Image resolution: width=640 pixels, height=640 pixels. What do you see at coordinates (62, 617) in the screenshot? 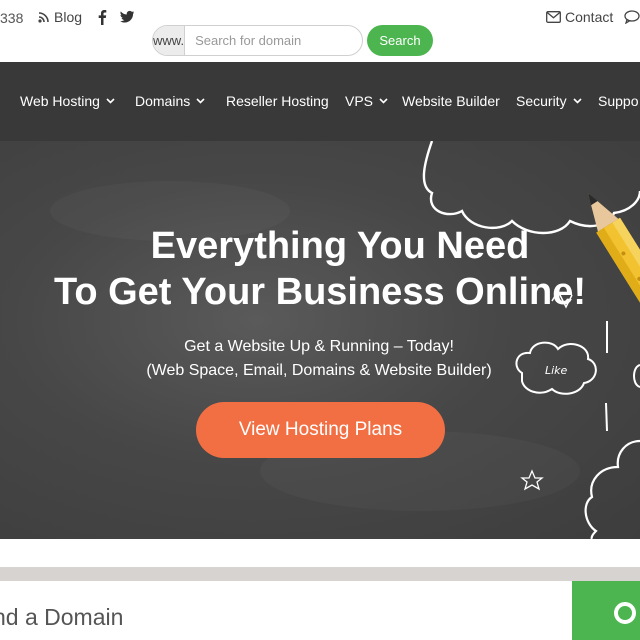
I see `find-domain-label: nd a Domain` at bounding box center [62, 617].